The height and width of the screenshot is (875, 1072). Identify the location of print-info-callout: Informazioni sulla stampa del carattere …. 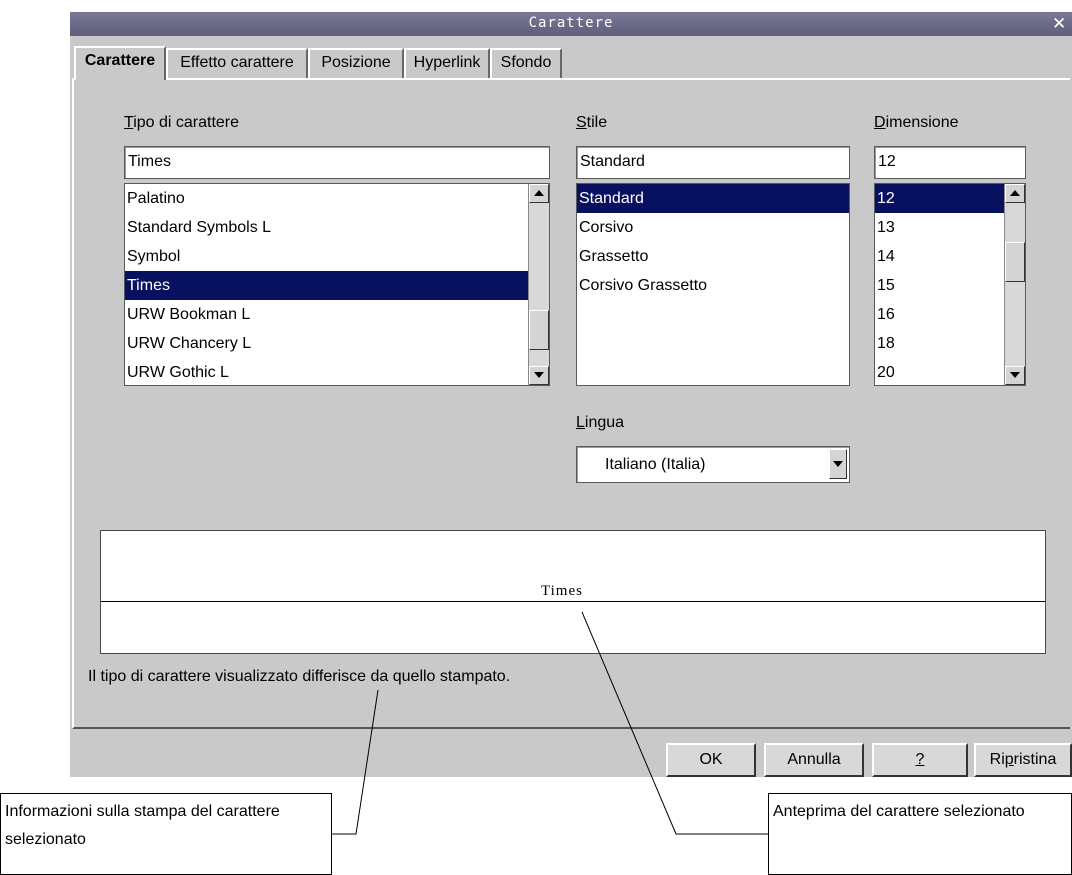
(166, 834).